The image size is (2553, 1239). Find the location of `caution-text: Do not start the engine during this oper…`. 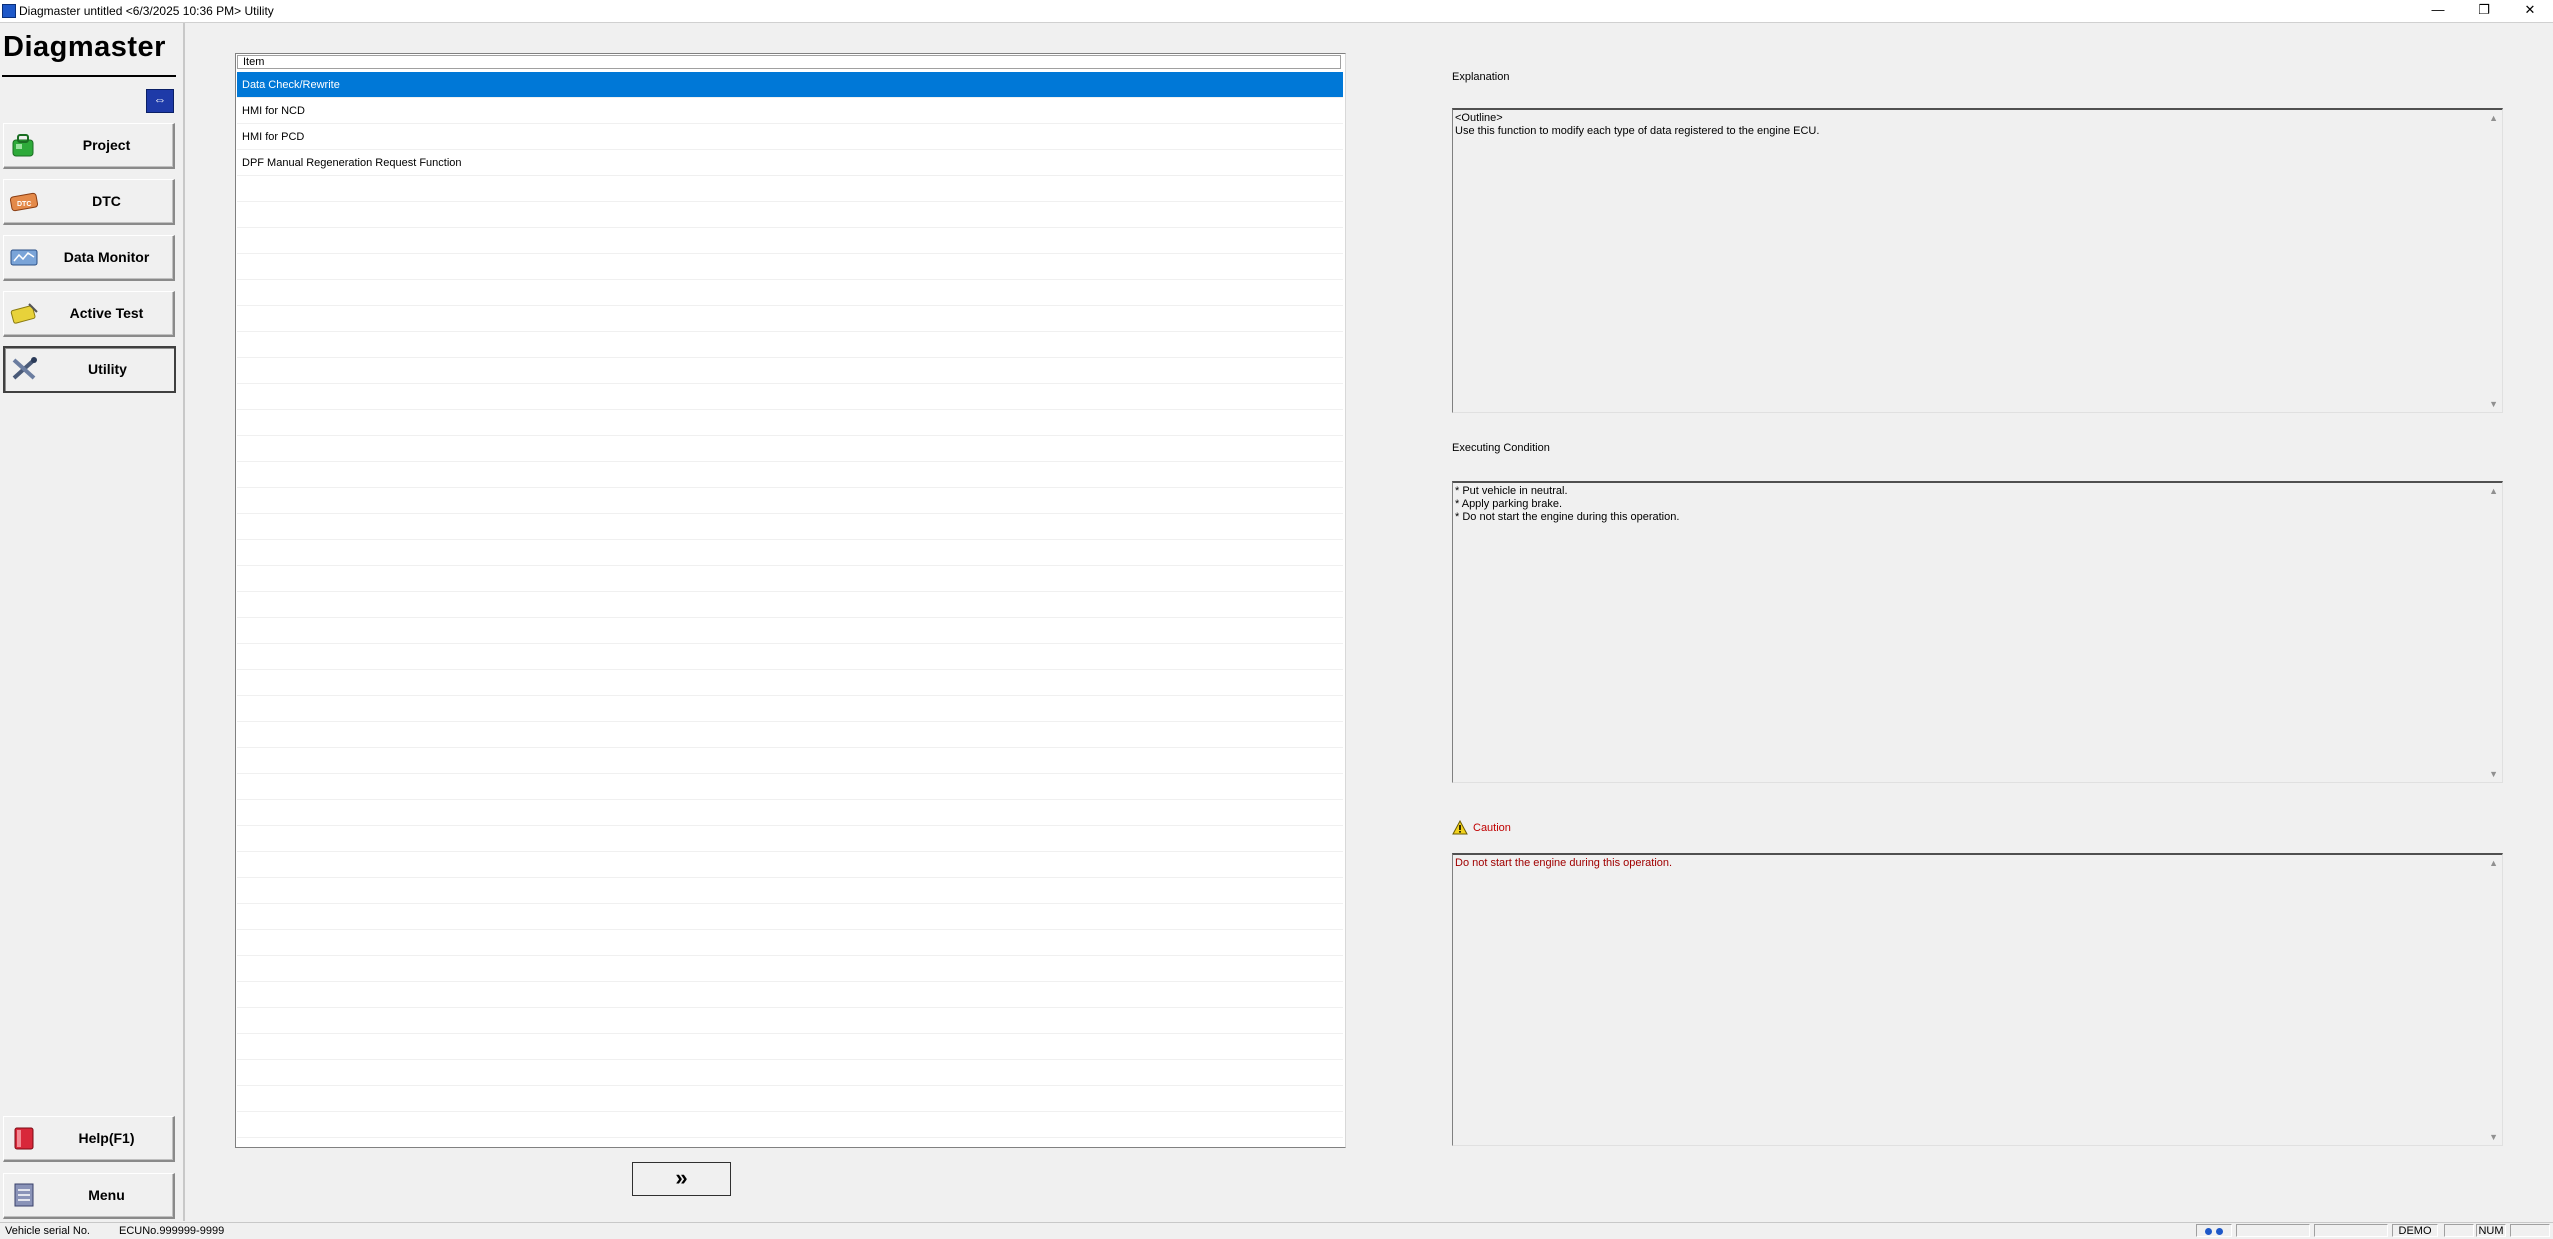

caution-text: Do not start the engine during this oper… is located at coordinates (1564, 863).